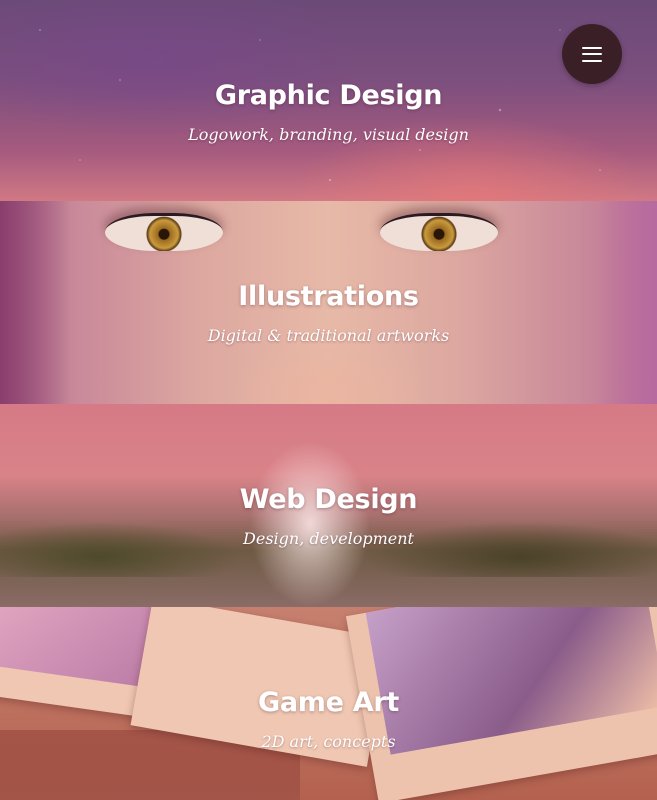 The image size is (657, 800). Describe the element at coordinates (439, 232) in the screenshot. I see `right-eye-image` at that location.